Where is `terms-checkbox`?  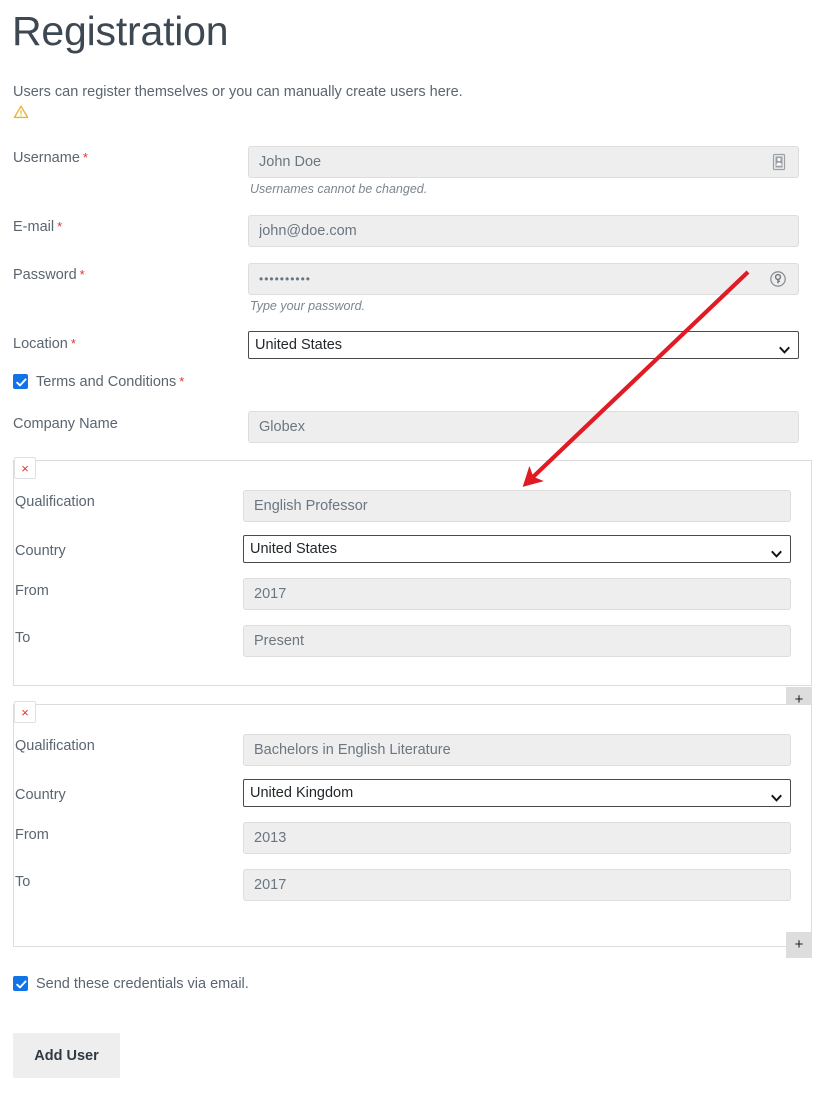 terms-checkbox is located at coordinates (20, 381).